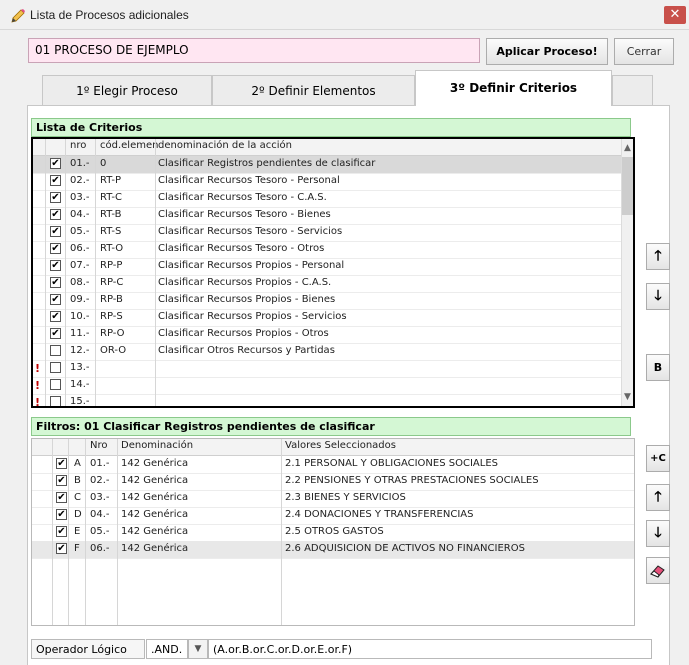  What do you see at coordinates (327, 369) in the screenshot?
I see `criteria-row: ! 13.-` at bounding box center [327, 369].